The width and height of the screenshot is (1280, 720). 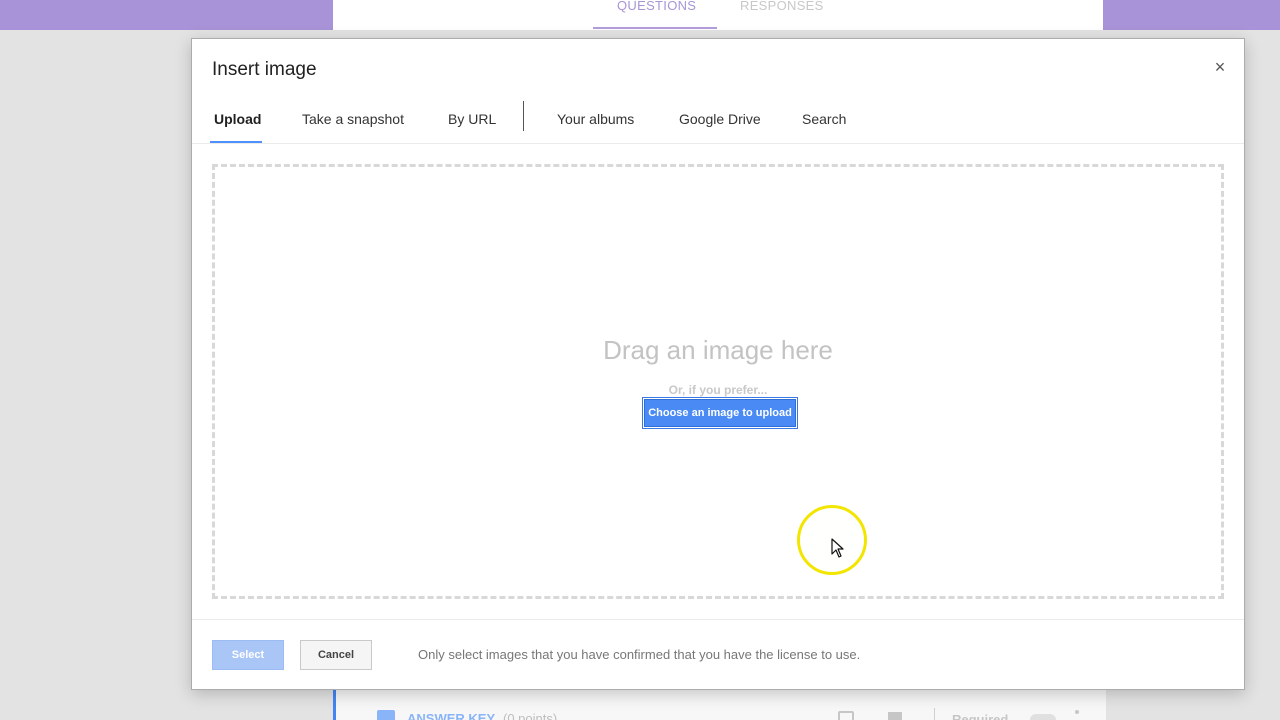 What do you see at coordinates (837, 548) in the screenshot?
I see `mouse-pointer-icon` at bounding box center [837, 548].